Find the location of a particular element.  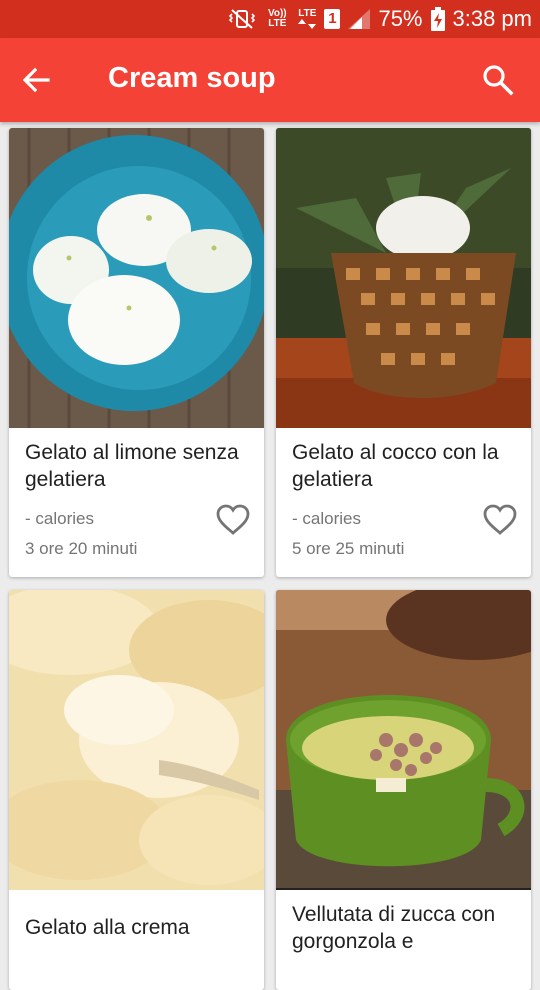

status-icons: Vo)) LTE LTE 1 75% 3:38 pm is located at coordinates (380, 19).